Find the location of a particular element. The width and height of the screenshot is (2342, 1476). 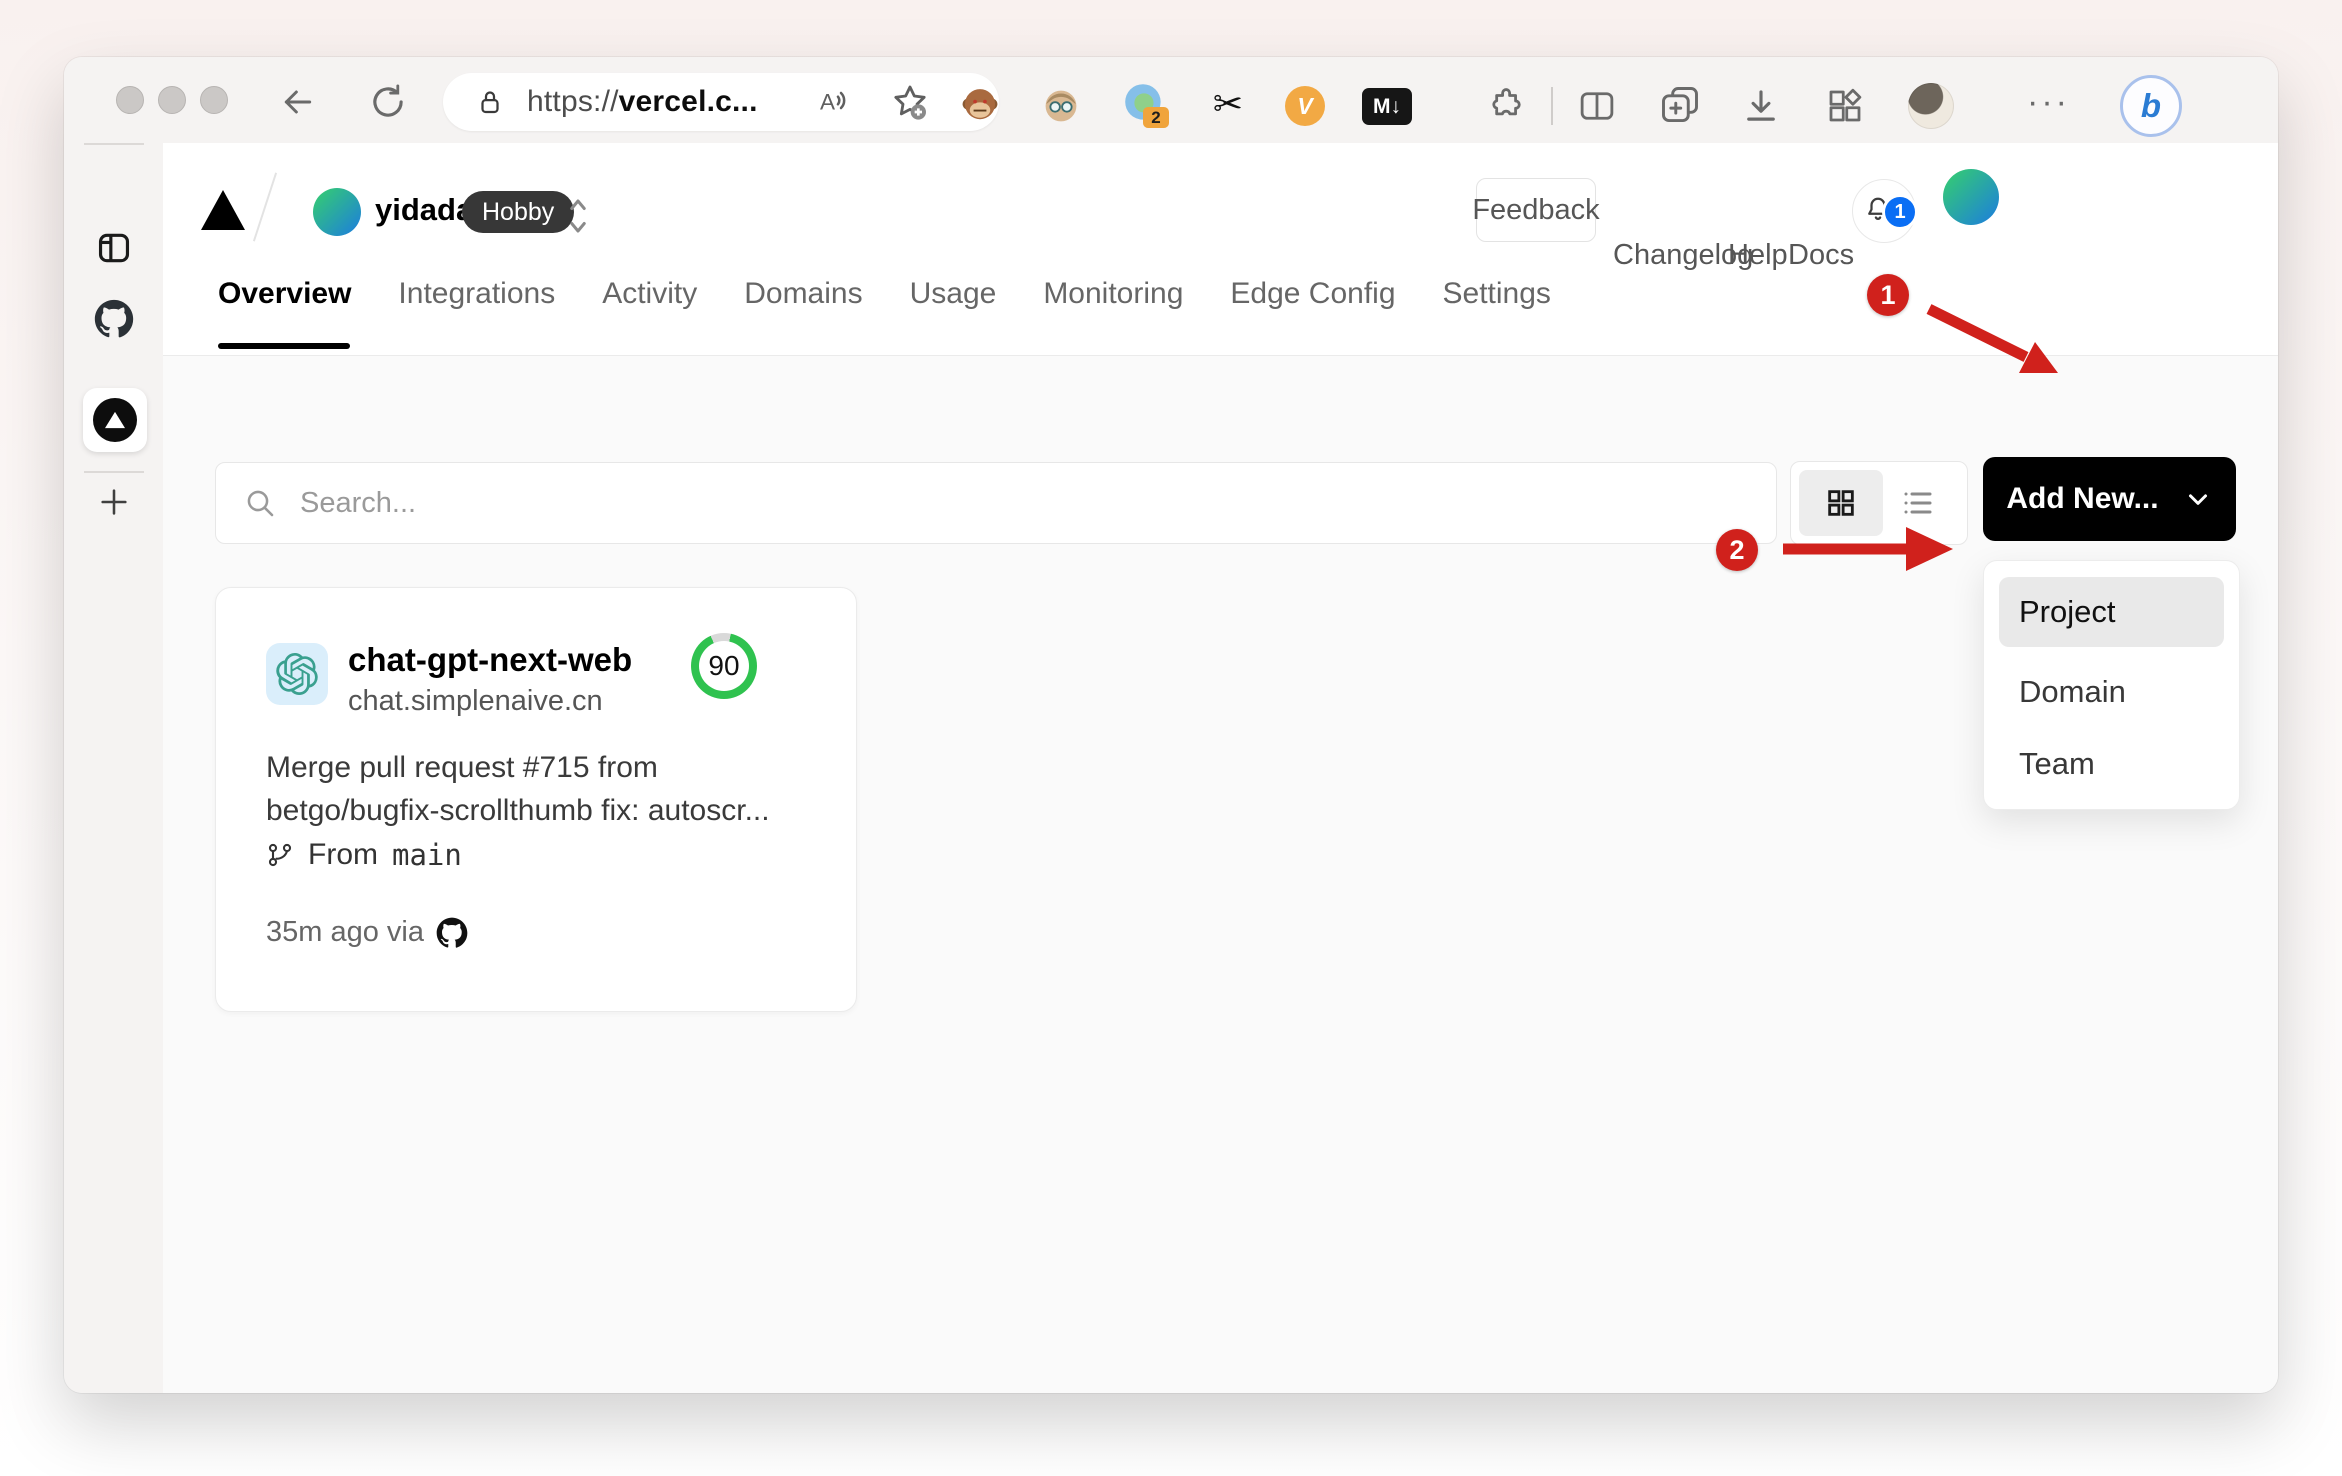

list-view-icon is located at coordinates (1918, 503).